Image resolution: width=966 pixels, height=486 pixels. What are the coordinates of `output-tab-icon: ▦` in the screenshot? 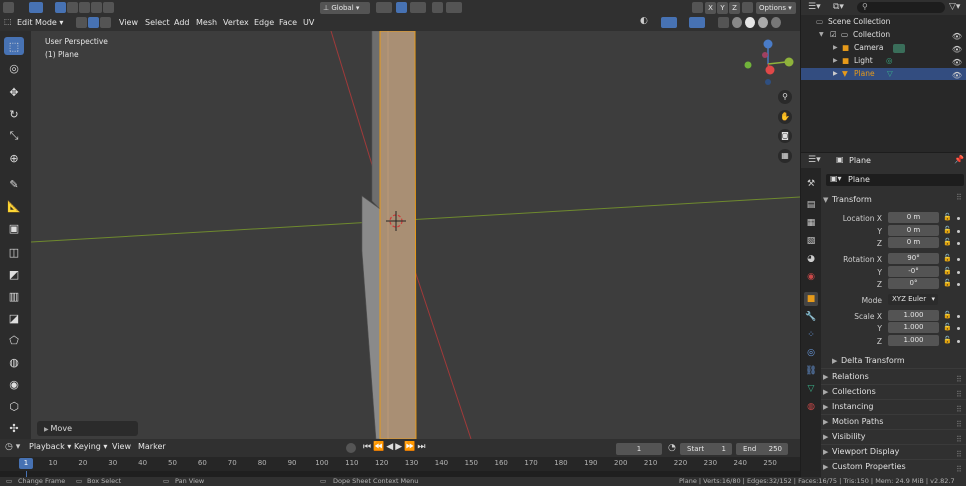 It's located at (811, 223).